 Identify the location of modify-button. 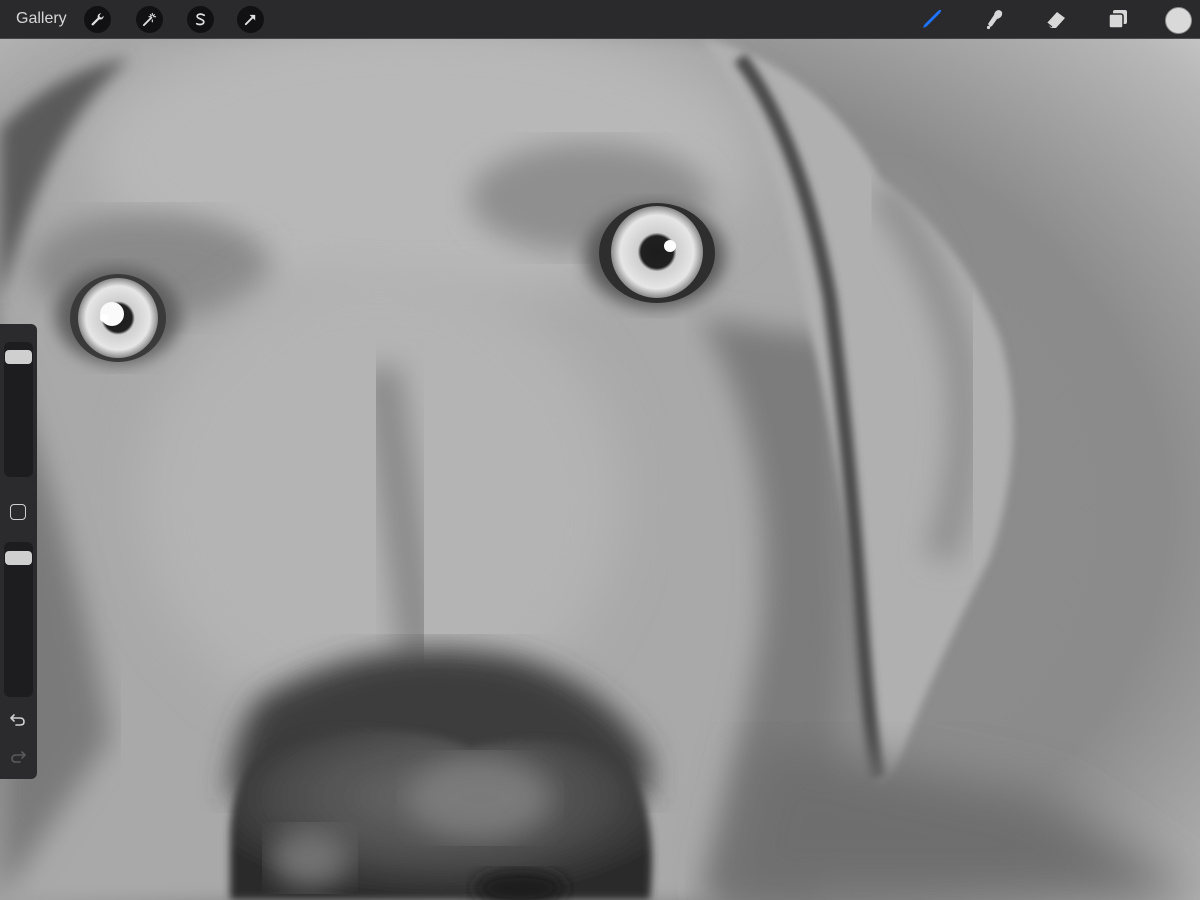
(18, 512).